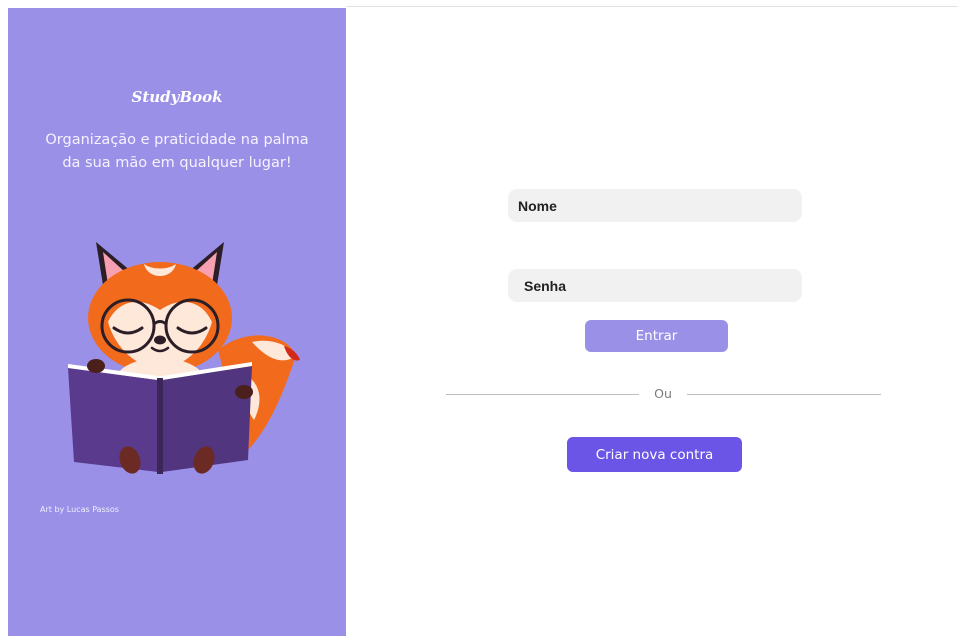  Describe the element at coordinates (79, 509) in the screenshot. I see `art-credit: Art by Lucas Passos` at that location.